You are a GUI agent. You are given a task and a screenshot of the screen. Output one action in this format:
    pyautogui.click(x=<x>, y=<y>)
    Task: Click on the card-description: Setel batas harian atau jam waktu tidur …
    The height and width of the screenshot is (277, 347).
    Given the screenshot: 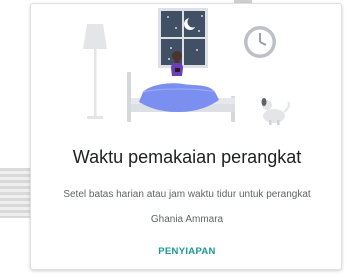 What is the action you would take?
    pyautogui.click(x=187, y=207)
    